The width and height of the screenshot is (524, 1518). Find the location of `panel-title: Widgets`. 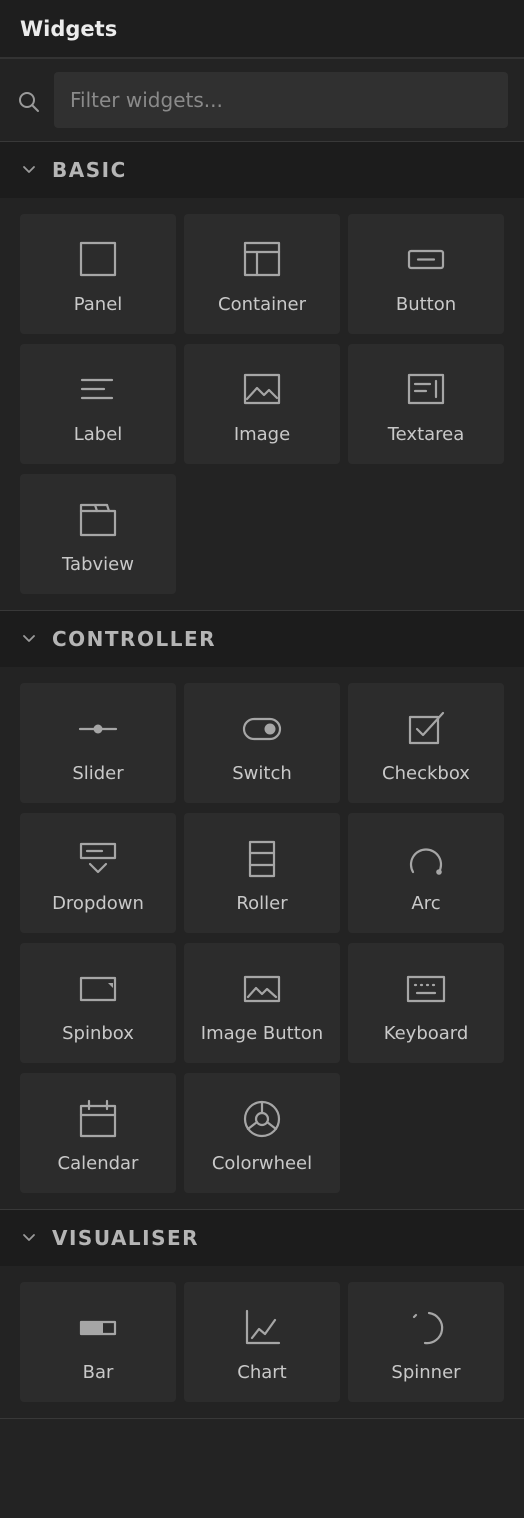

panel-title: Widgets is located at coordinates (69, 28).